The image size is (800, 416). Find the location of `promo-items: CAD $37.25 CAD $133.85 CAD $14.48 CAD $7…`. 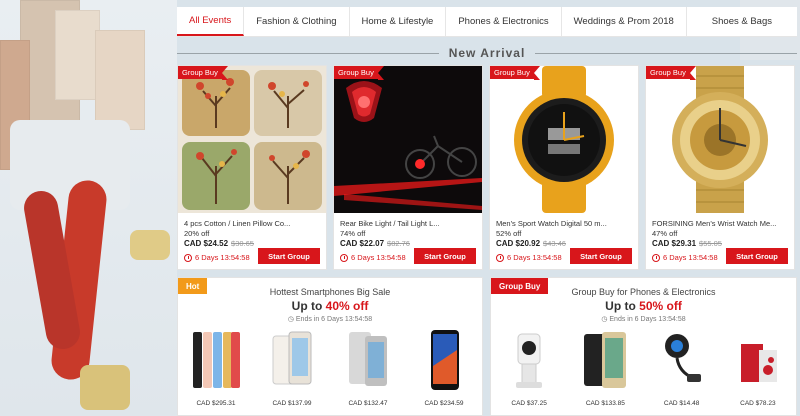

promo-items: CAD $37.25 CAD $133.85 CAD $14.48 CAD $7… is located at coordinates (643, 371).